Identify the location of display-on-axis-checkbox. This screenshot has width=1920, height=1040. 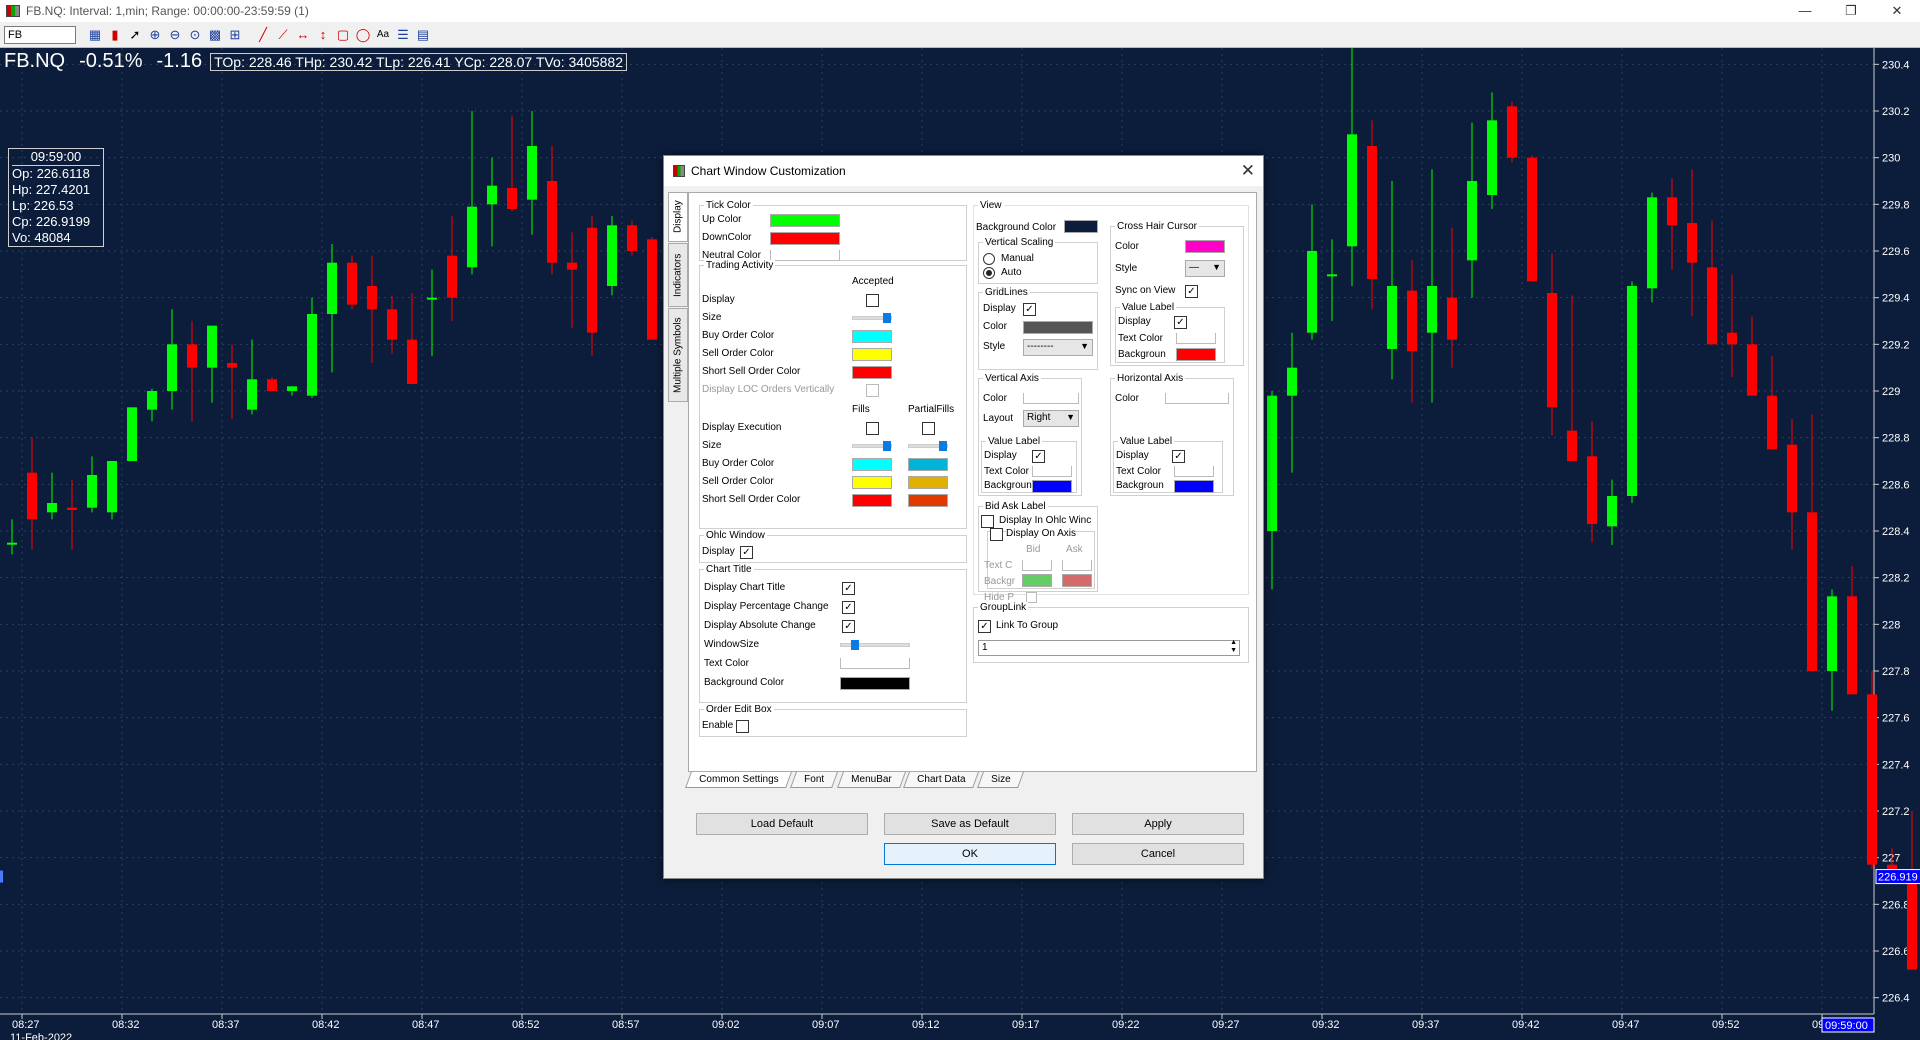
(996, 534).